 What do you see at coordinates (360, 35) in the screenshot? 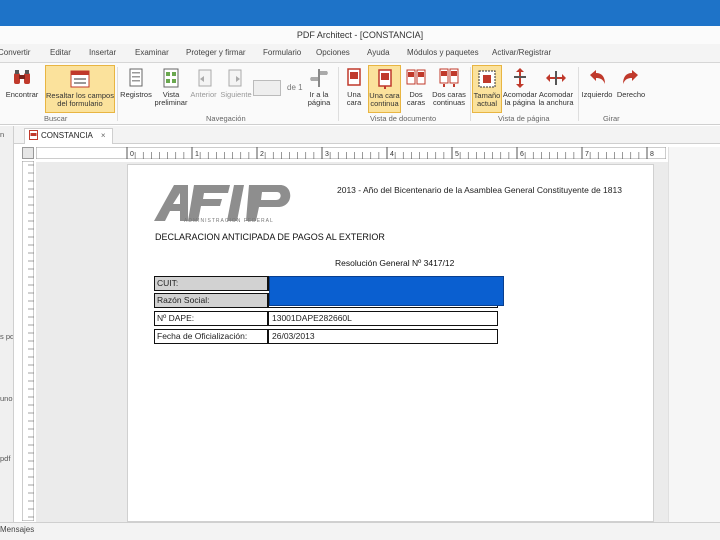
I see `window-title: PDF Architect - [CONSTANCIA]` at bounding box center [360, 35].